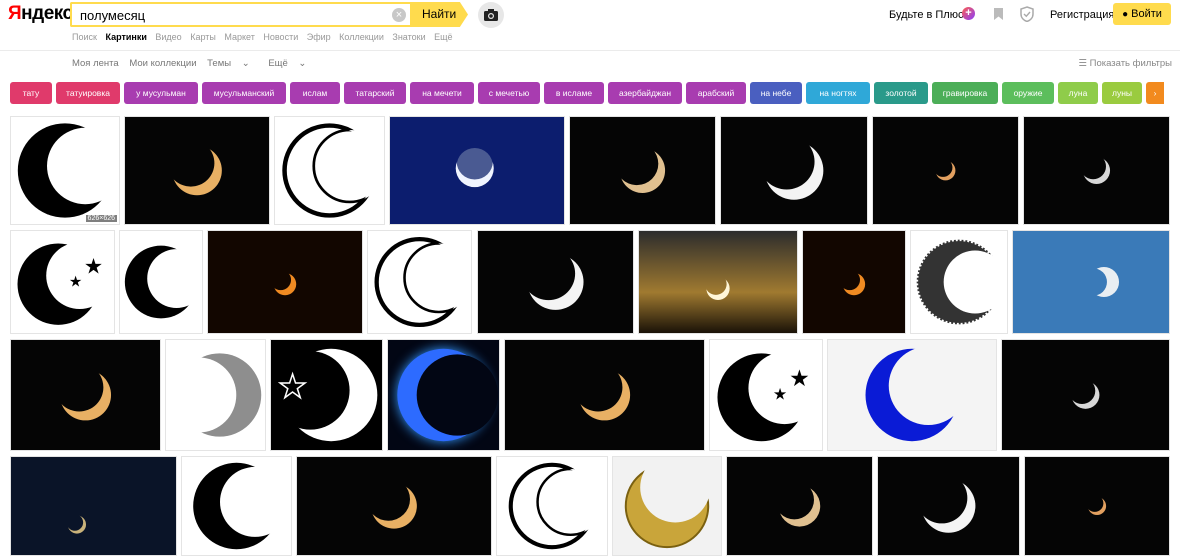  I want to click on tag-chip: азербайджан, so click(645, 93).